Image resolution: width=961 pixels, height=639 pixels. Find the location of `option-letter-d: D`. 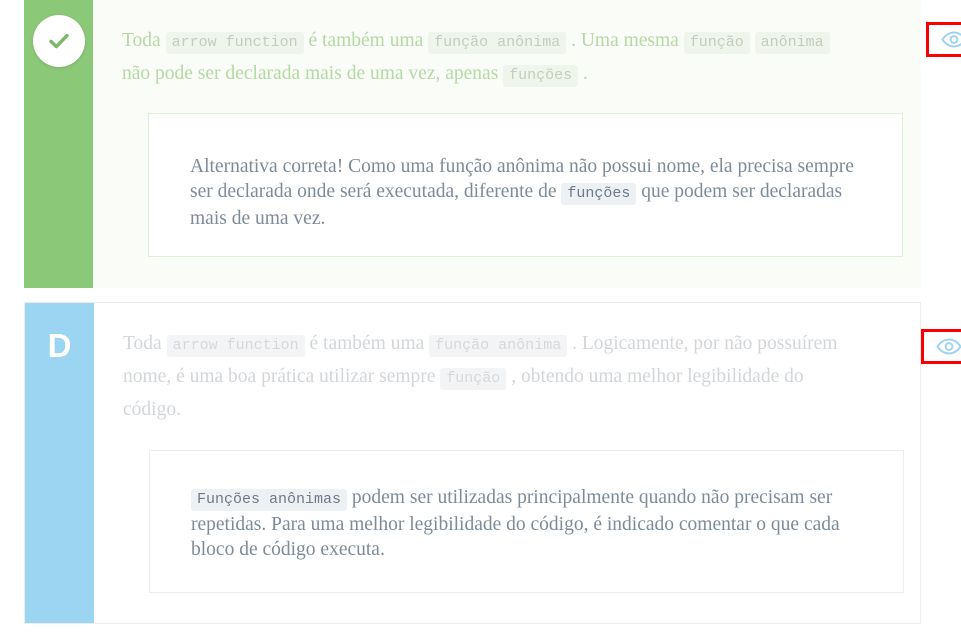

option-letter-d: D is located at coordinates (59, 345).